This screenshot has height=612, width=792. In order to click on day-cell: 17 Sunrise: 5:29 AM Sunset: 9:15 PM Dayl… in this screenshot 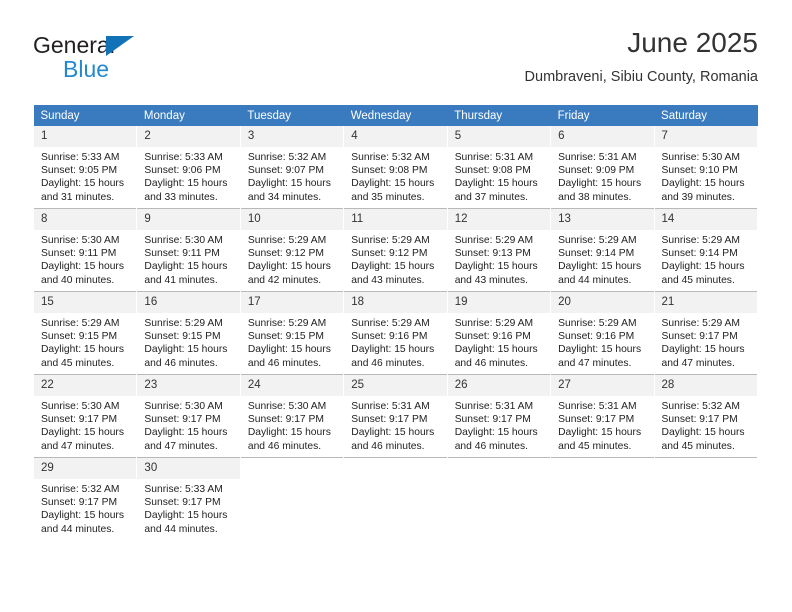, I will do `click(292, 333)`.